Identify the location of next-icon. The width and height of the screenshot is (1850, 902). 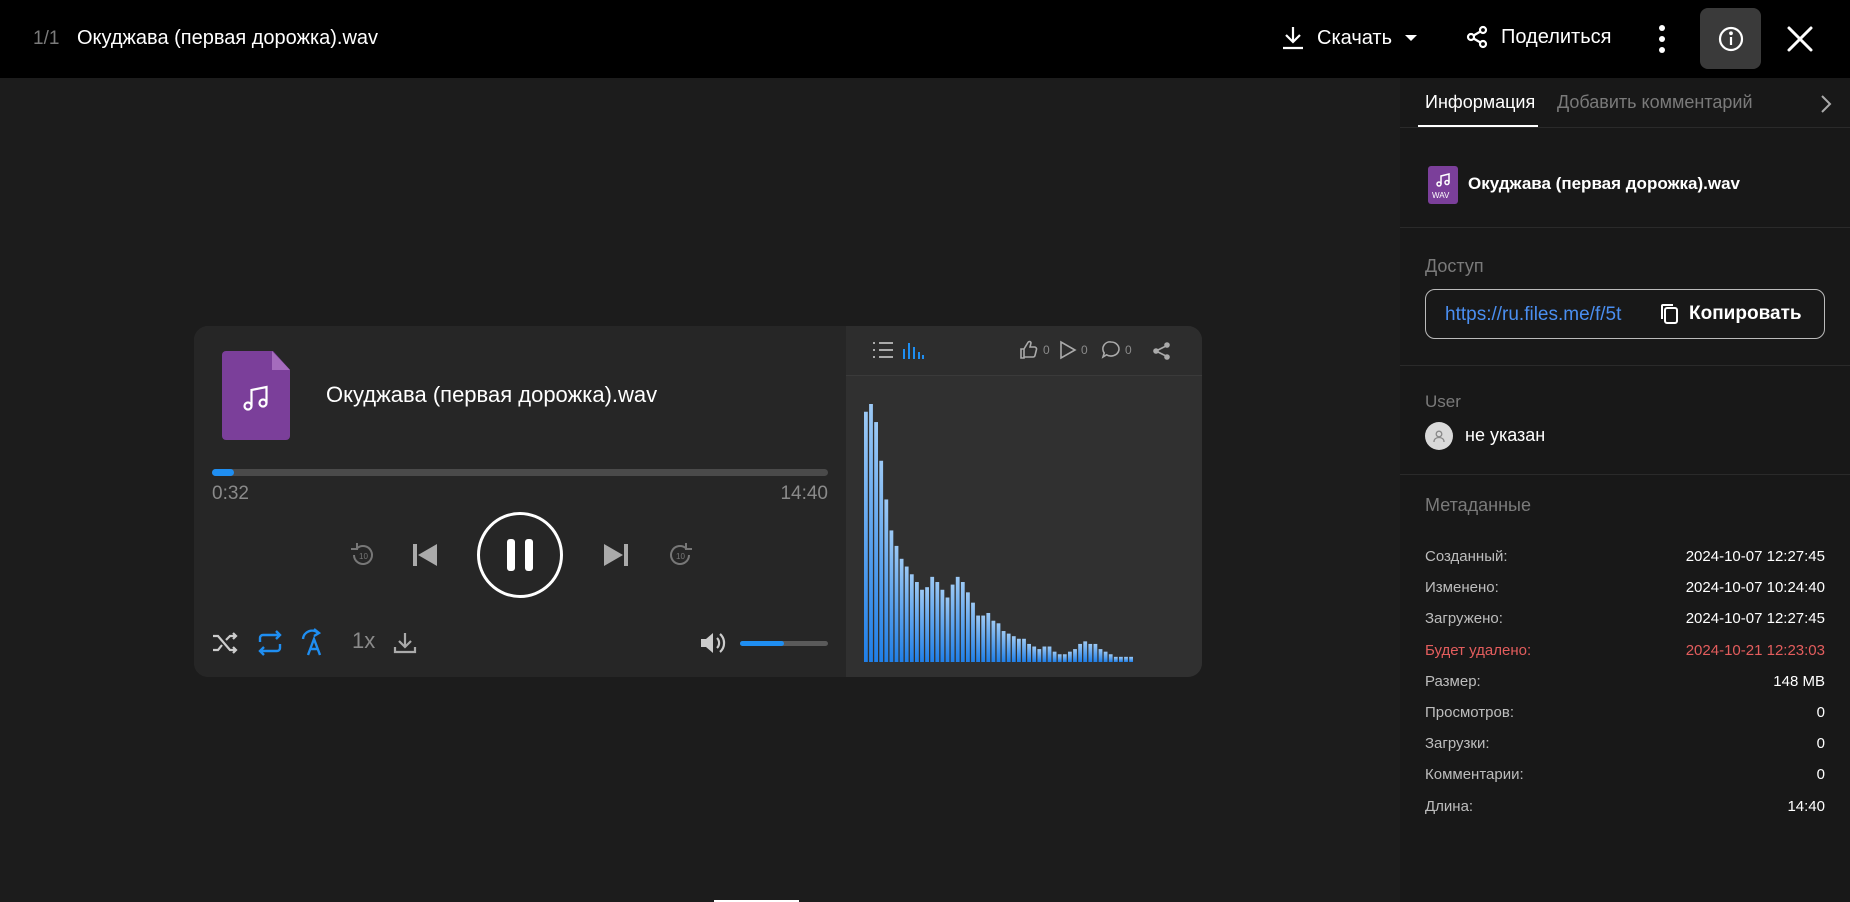
(616, 555).